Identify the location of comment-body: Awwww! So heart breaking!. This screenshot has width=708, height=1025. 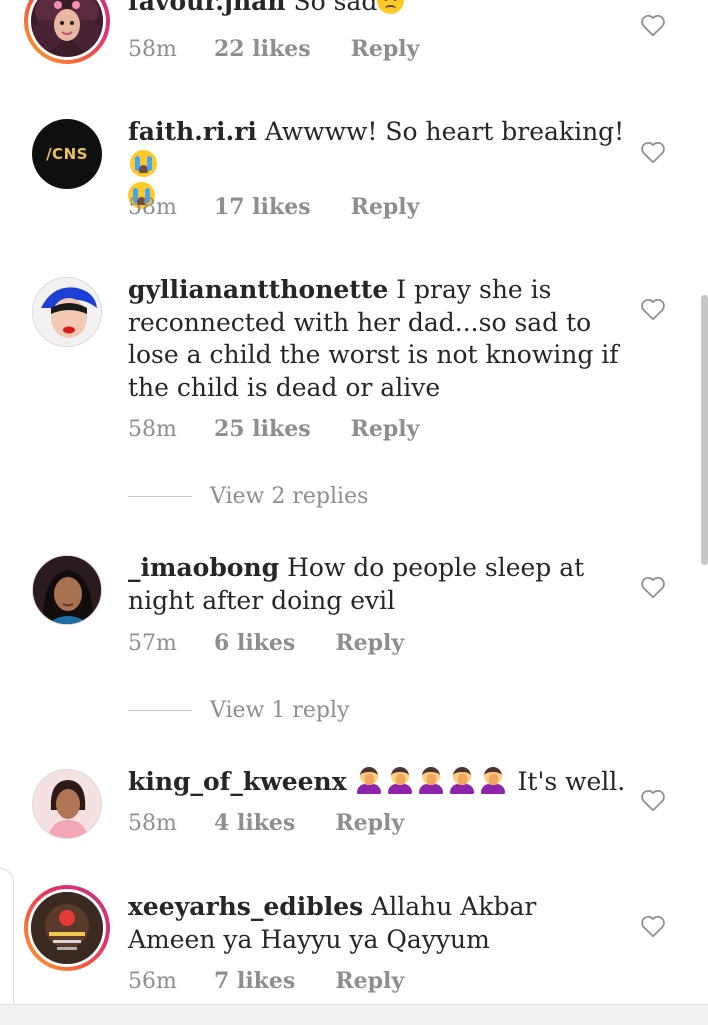
(444, 131).